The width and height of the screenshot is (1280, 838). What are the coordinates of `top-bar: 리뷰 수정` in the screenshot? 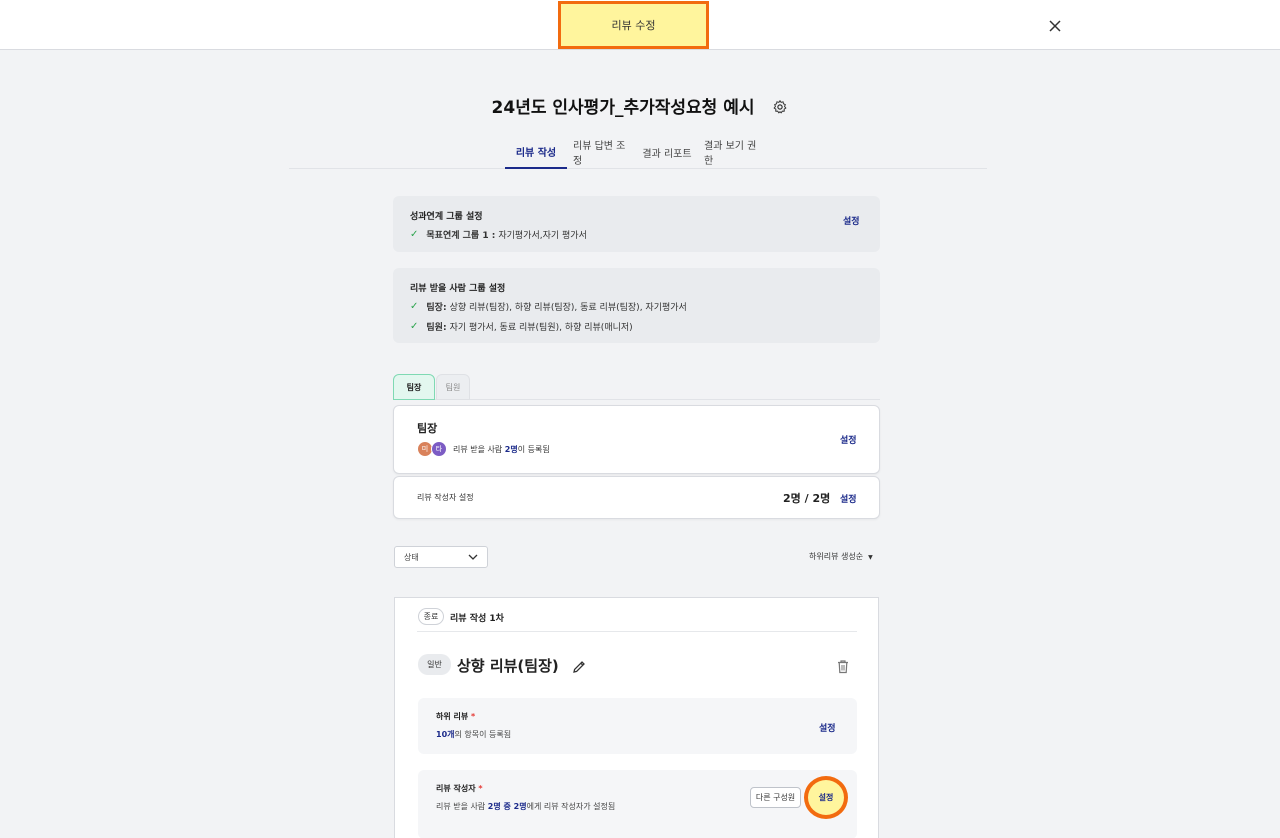 It's located at (640, 25).